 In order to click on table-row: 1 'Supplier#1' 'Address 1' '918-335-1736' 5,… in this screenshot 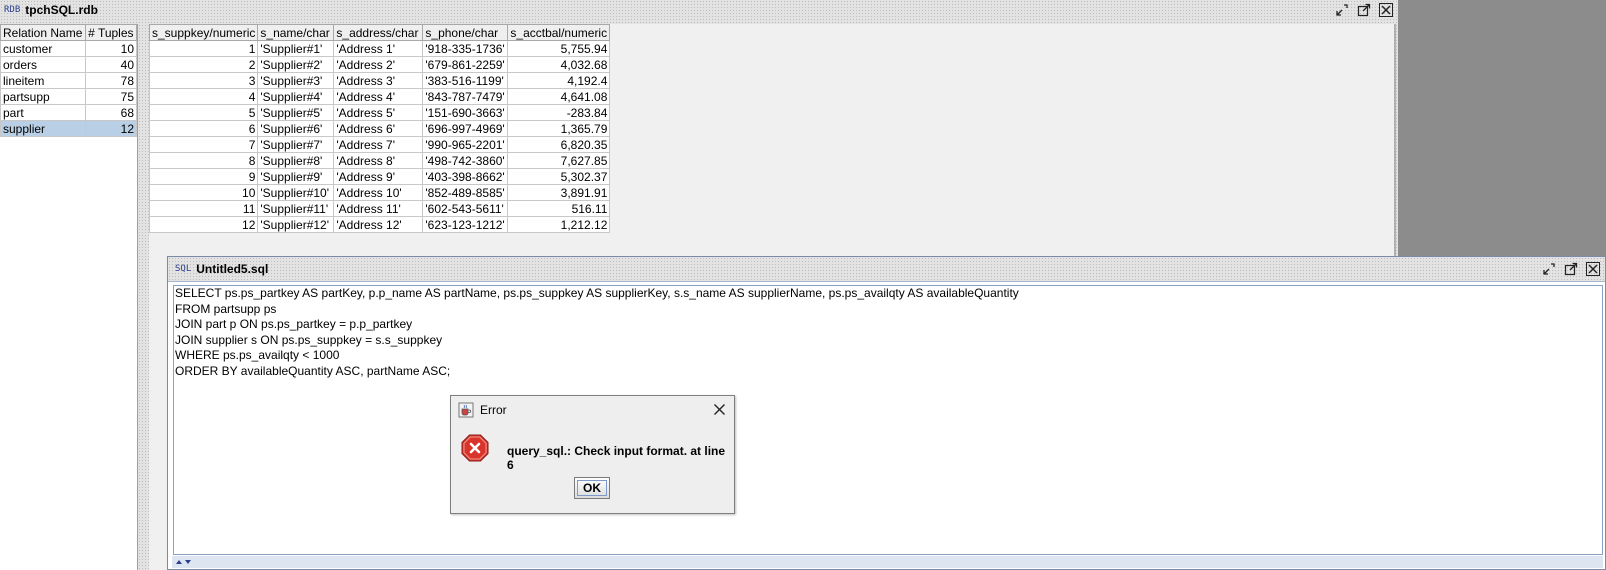, I will do `click(379, 48)`.